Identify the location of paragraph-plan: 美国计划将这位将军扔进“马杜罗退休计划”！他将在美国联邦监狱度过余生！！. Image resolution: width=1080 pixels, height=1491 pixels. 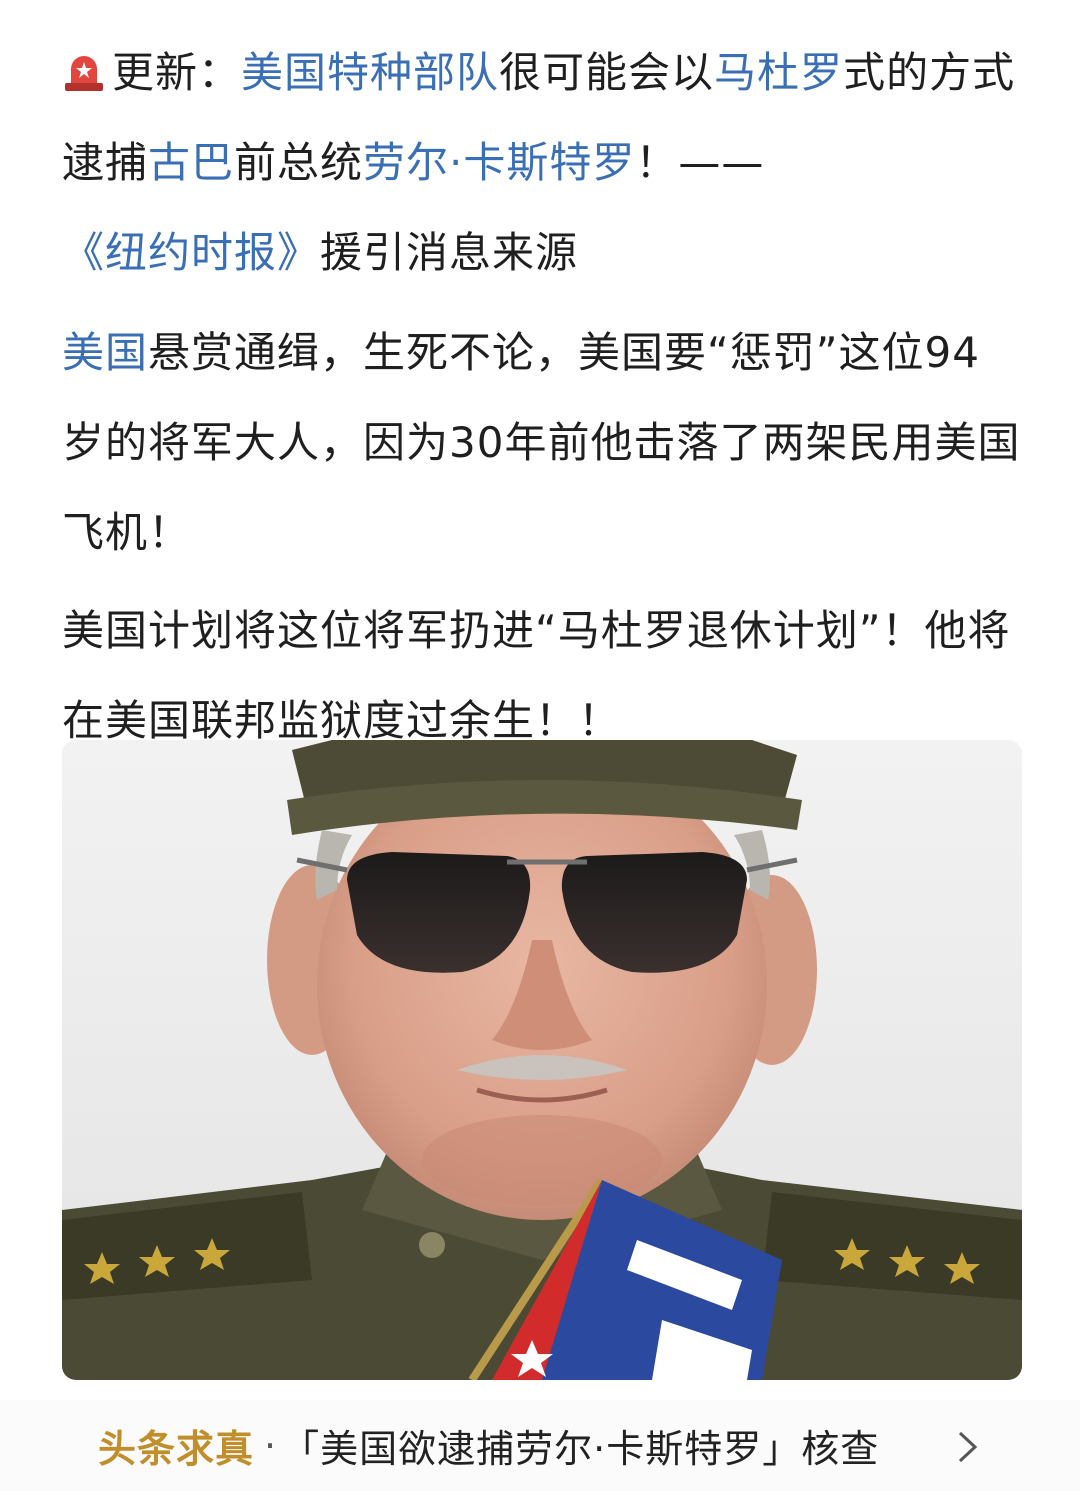
(542, 676).